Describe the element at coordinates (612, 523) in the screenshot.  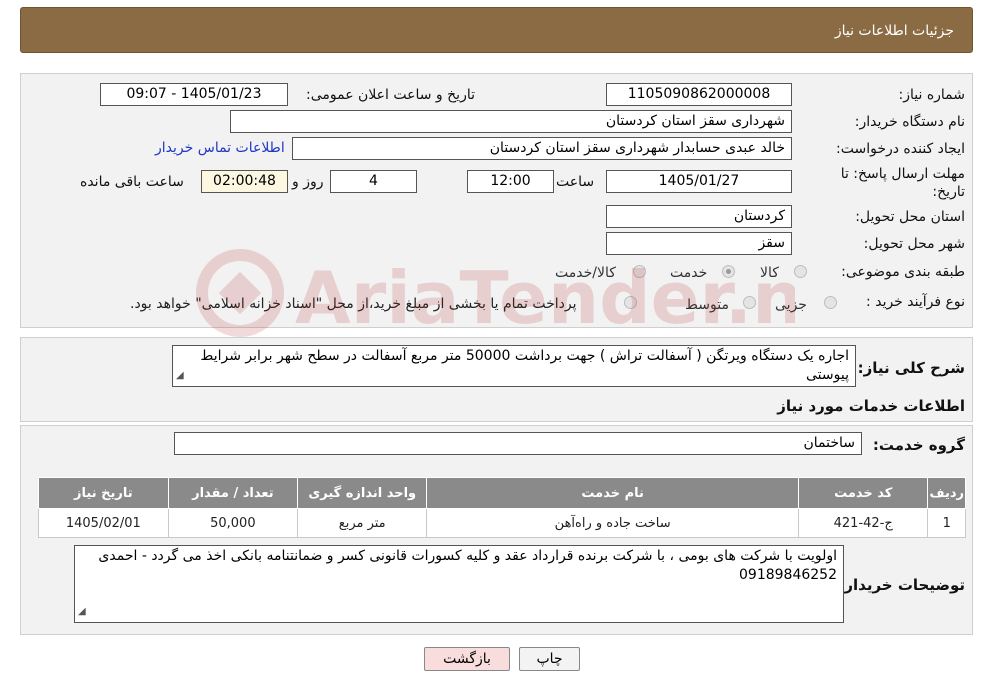
I see `cell-service-name: ساخت جاده و راه‌آهن` at that location.